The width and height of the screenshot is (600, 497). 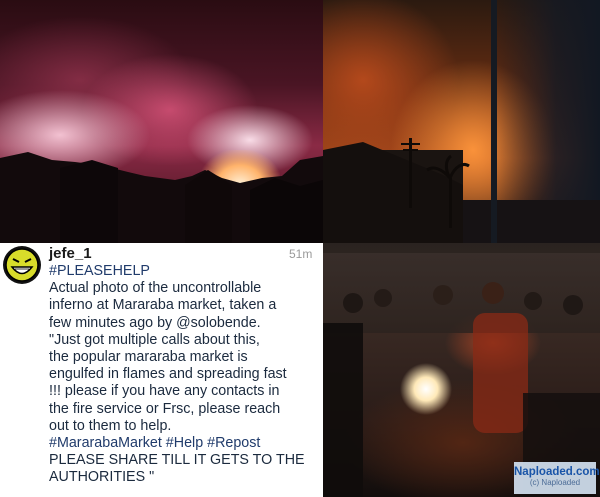 I want to click on caption-line: Actual photo of the uncontrollable, so click(x=155, y=288).